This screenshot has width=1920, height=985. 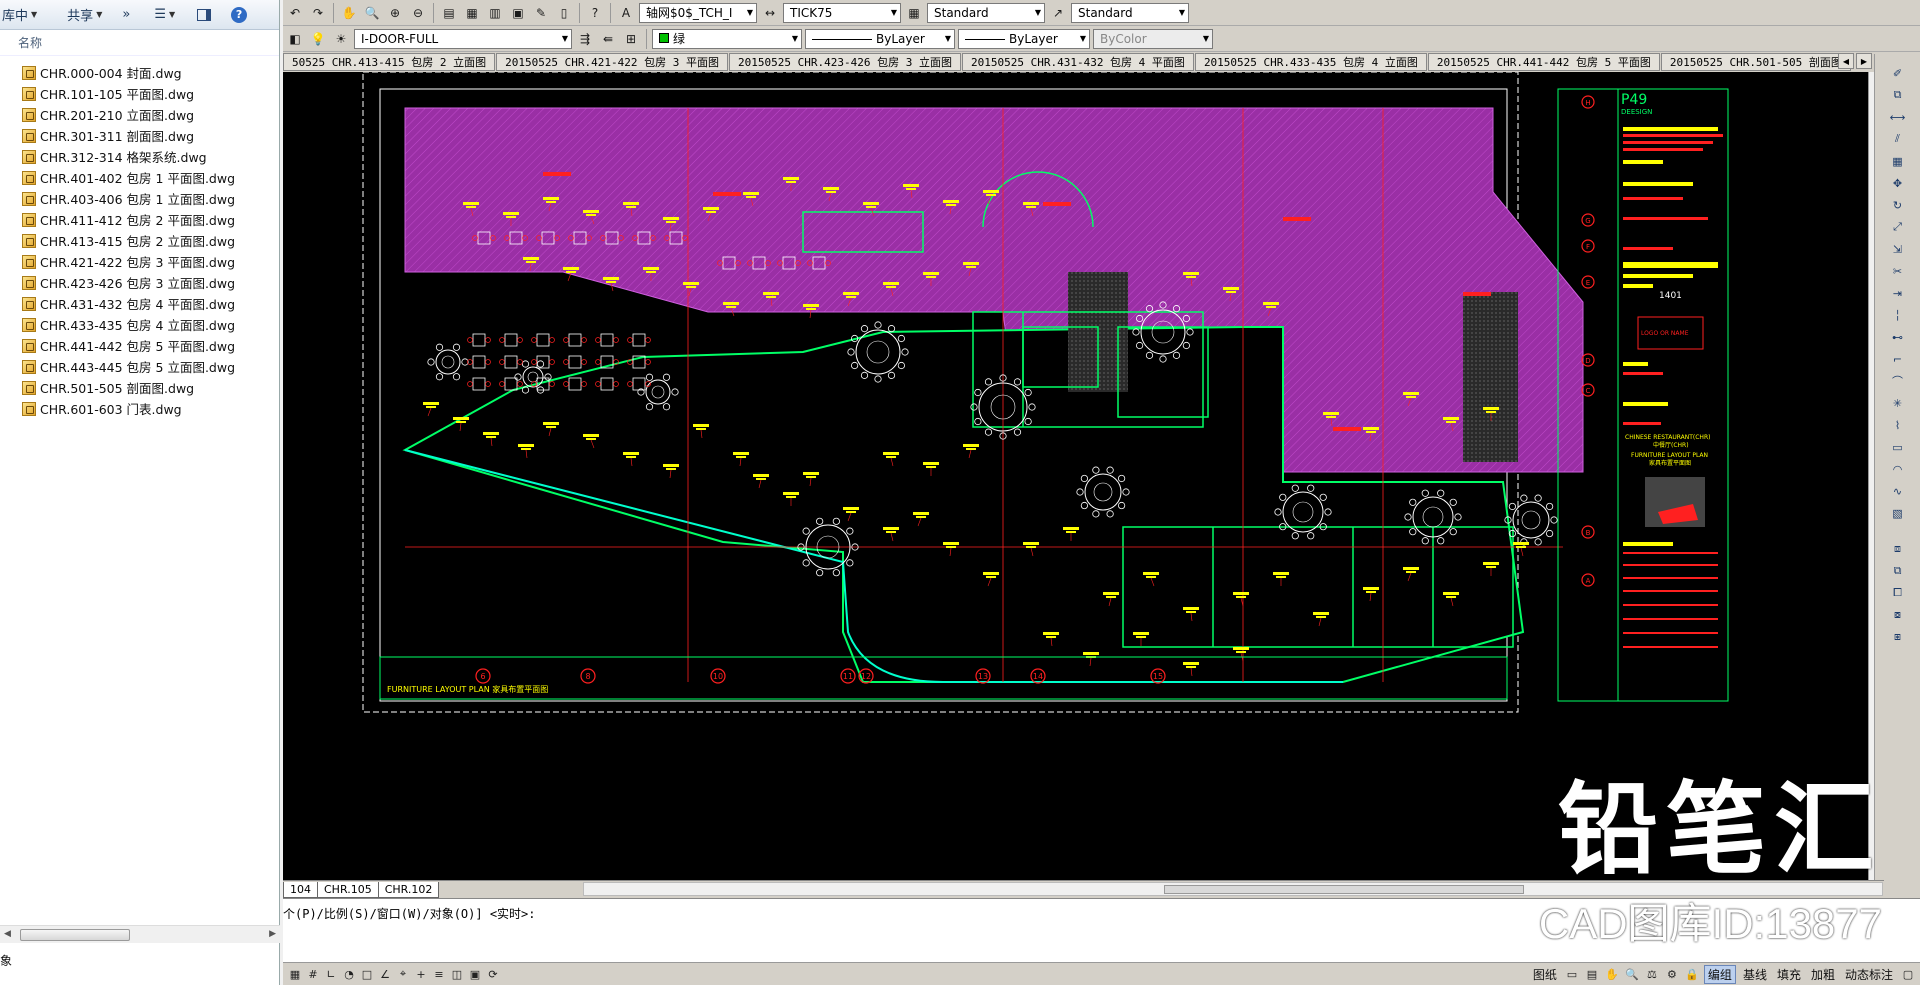 What do you see at coordinates (139, 366) in the screenshot?
I see `file-list-item: CHR.443-445 包房 5 立面图.dwg` at bounding box center [139, 366].